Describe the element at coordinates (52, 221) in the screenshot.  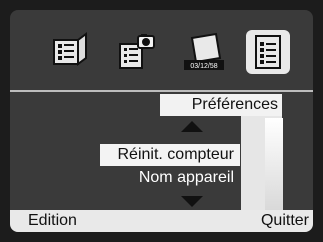
I see `edit-softkey: Edition` at that location.